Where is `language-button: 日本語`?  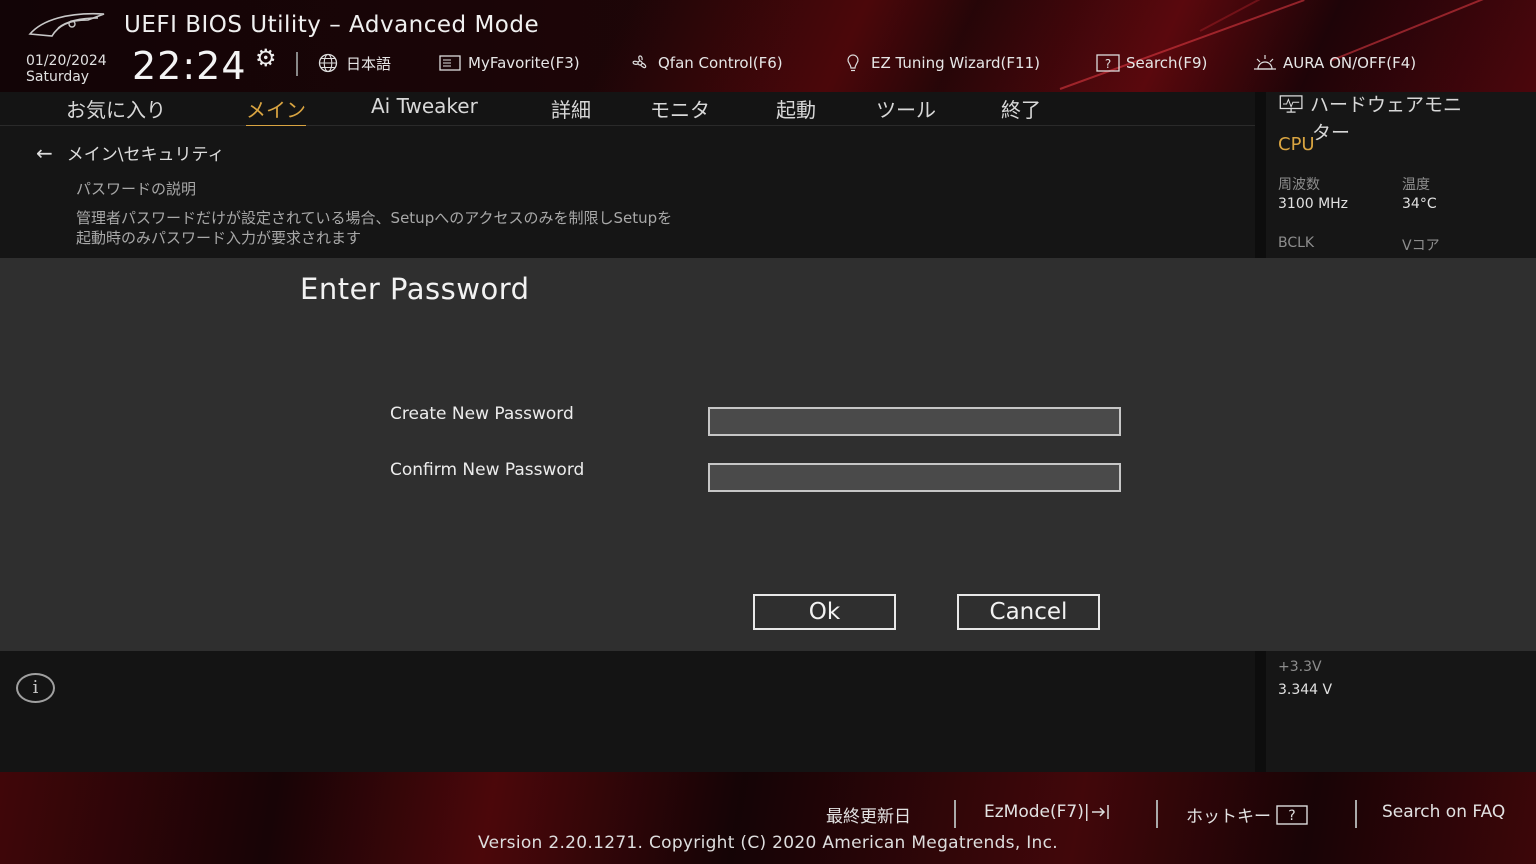 language-button: 日本語 is located at coordinates (353, 63).